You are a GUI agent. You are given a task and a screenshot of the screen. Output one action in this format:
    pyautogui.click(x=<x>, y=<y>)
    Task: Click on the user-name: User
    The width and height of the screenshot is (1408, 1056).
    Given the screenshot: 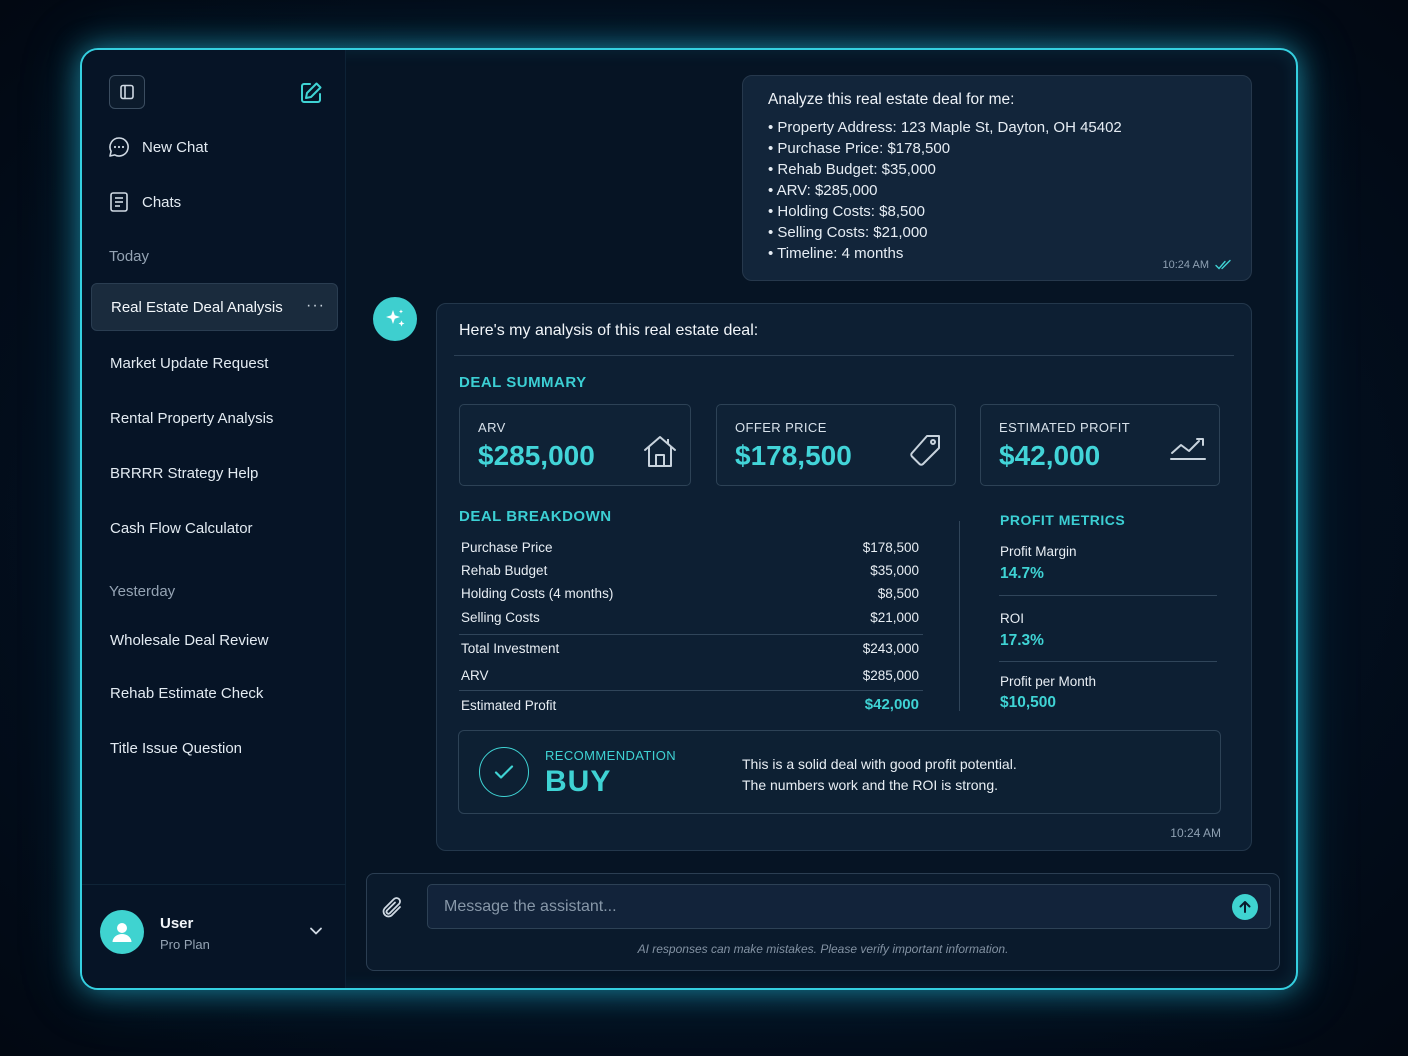 What is the action you would take?
    pyautogui.click(x=177, y=923)
    